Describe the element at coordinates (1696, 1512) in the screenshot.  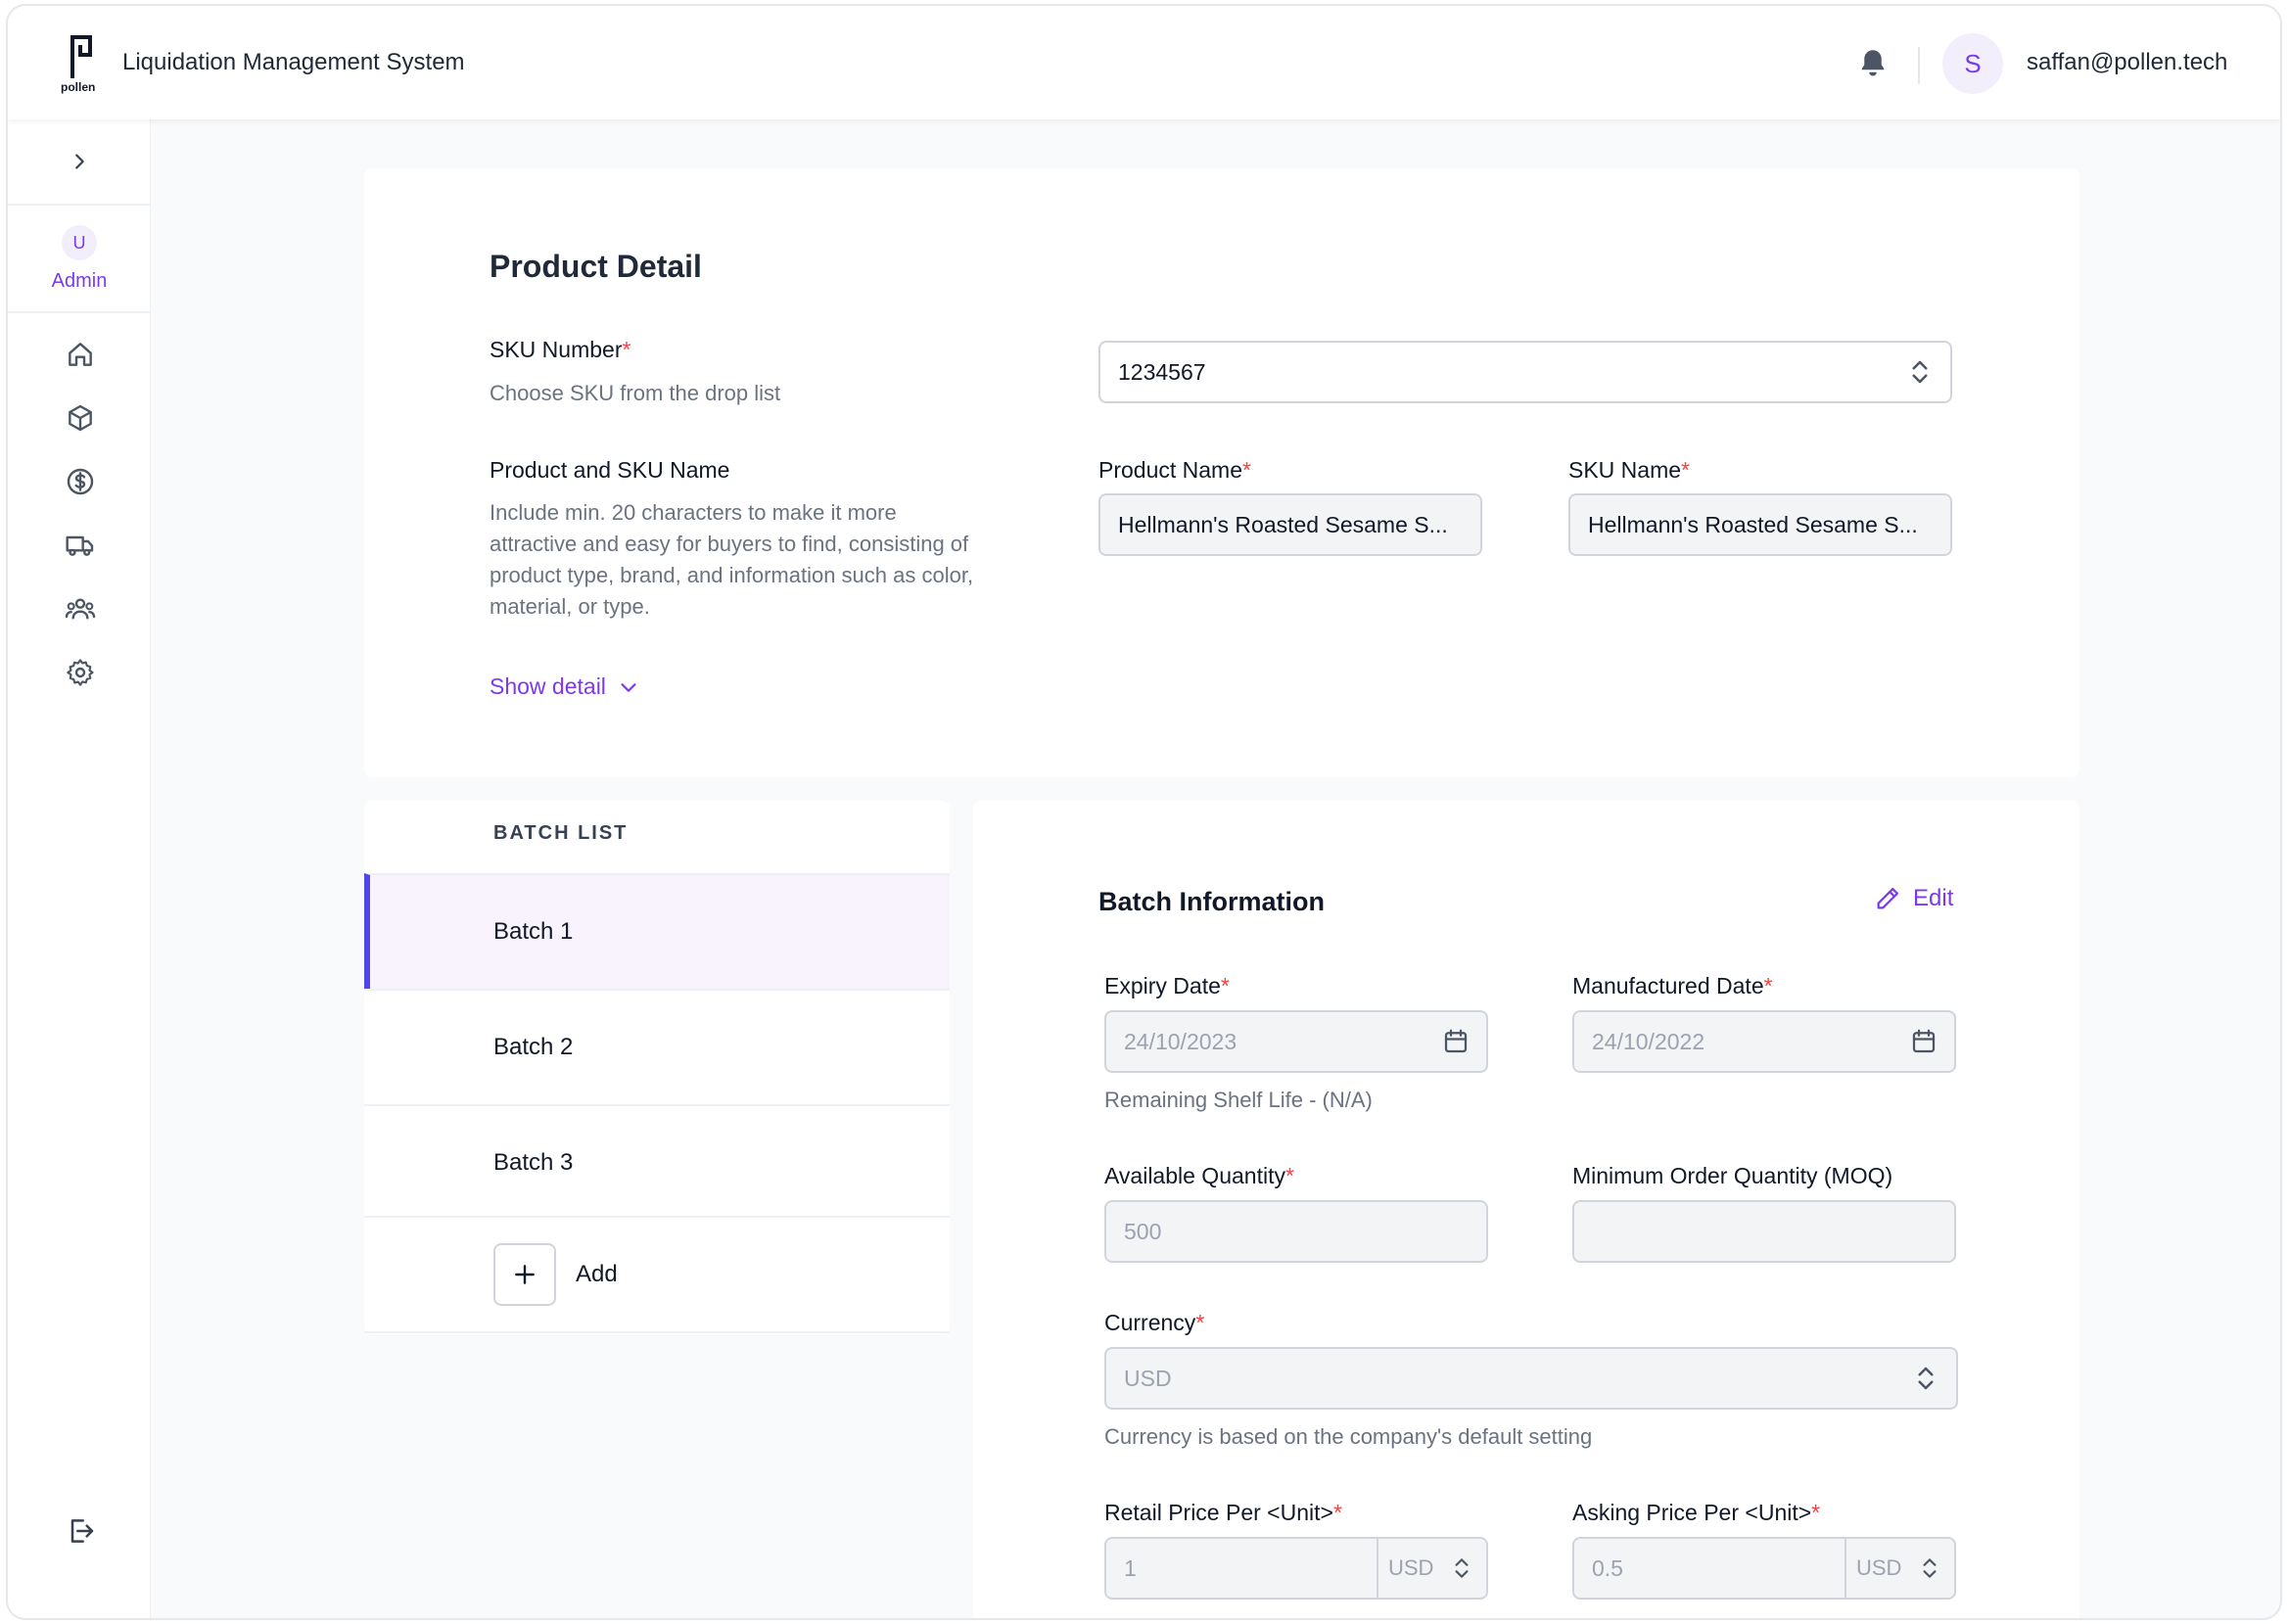
I see `asking-price-label: Asking Price Per <Unit>*` at that location.